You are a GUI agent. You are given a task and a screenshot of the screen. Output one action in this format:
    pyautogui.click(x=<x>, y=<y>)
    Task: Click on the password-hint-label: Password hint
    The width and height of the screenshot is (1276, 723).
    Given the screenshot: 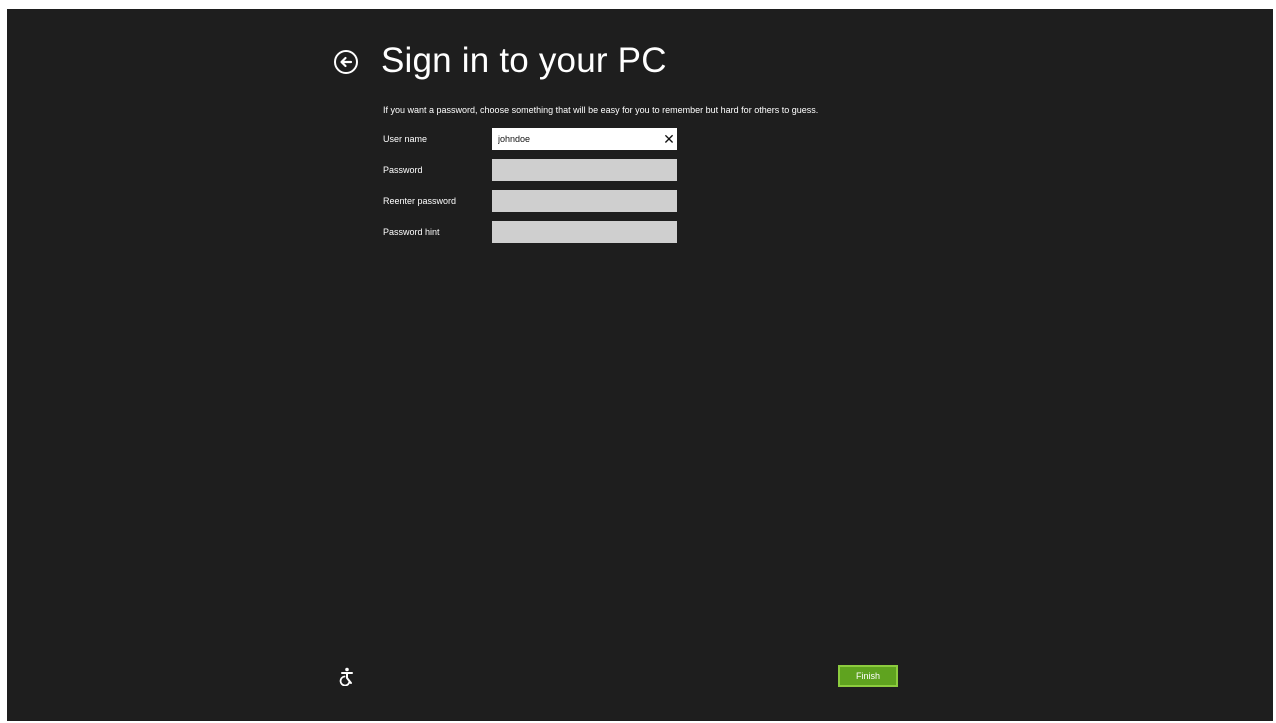 What is the action you would take?
    pyautogui.click(x=411, y=232)
    